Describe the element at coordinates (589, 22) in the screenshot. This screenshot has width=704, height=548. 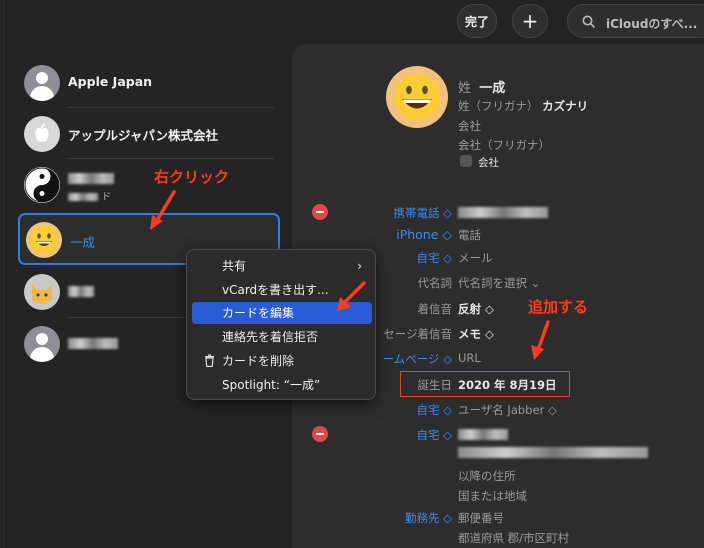
I see `search-icon` at that location.